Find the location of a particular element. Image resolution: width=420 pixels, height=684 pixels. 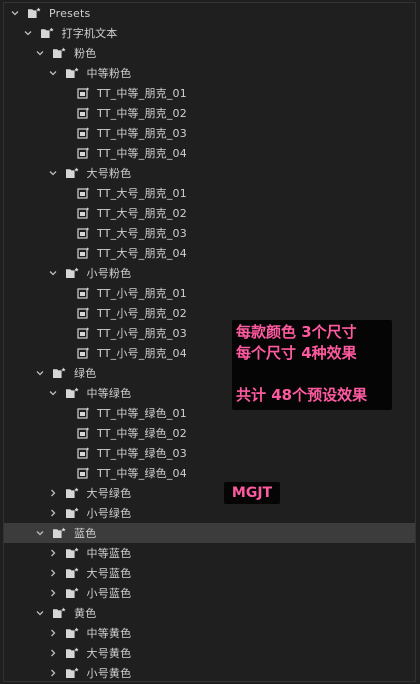

info-overlay: 每款颜色 3个尺寸 每个尺寸 4种效果 共计 48个预设效果 is located at coordinates (312, 365).